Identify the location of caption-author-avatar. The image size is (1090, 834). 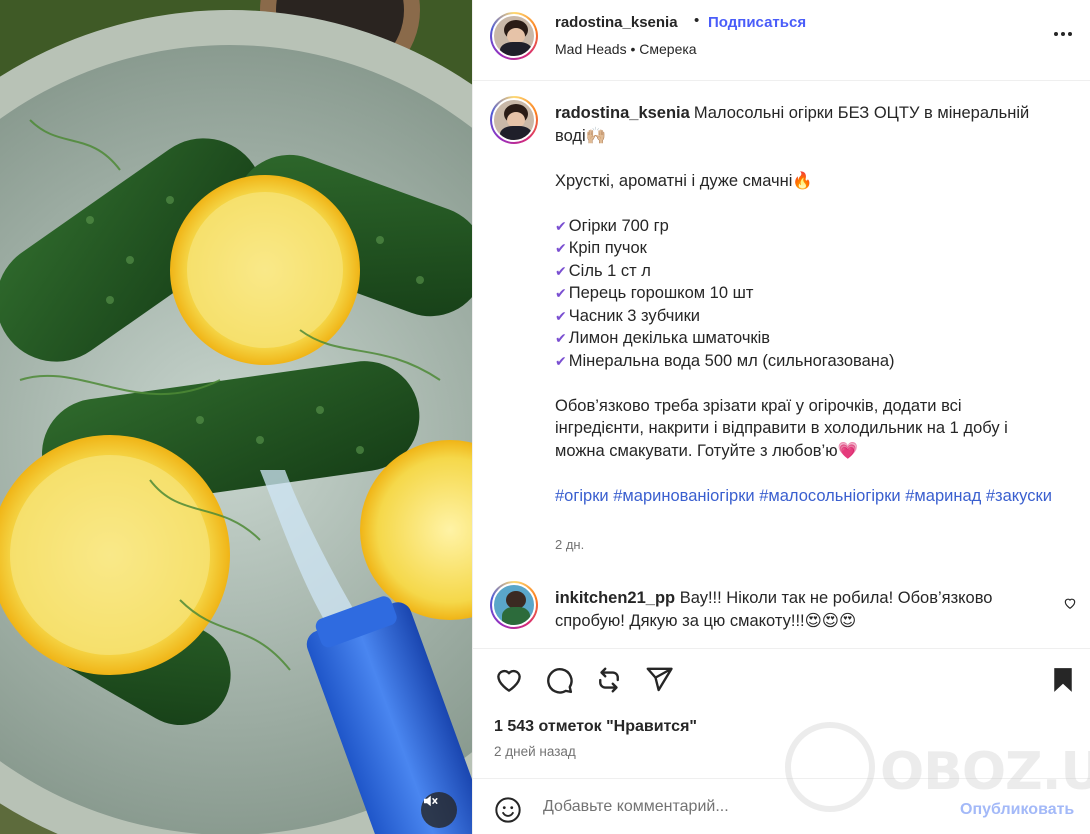
(514, 120).